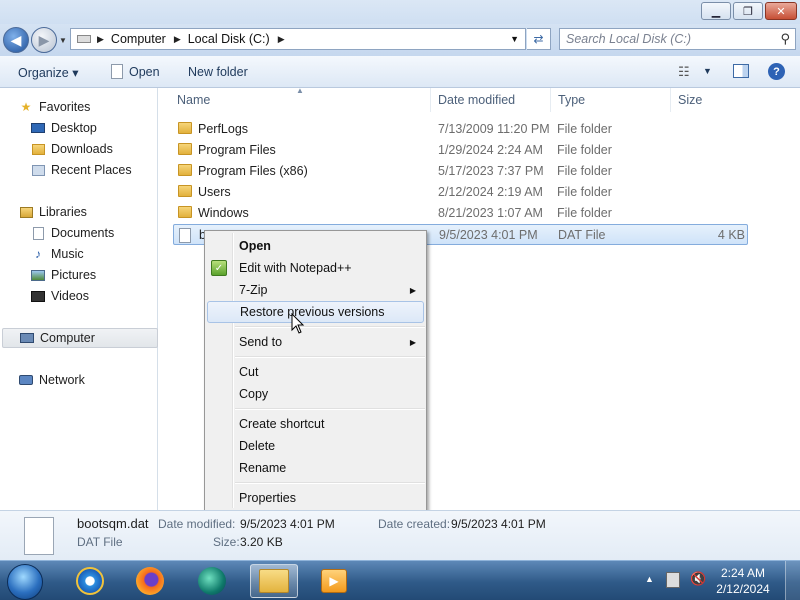 The width and height of the screenshot is (800, 600). I want to click on column-header-name: Name, so click(295, 100).